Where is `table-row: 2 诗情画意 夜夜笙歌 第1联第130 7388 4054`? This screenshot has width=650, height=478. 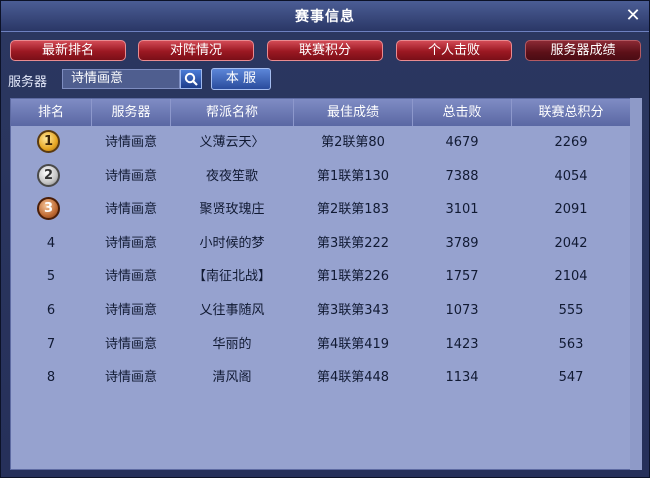 table-row: 2 诗情画意 夜夜笙歌 第1联第130 7388 4054 is located at coordinates (326, 176).